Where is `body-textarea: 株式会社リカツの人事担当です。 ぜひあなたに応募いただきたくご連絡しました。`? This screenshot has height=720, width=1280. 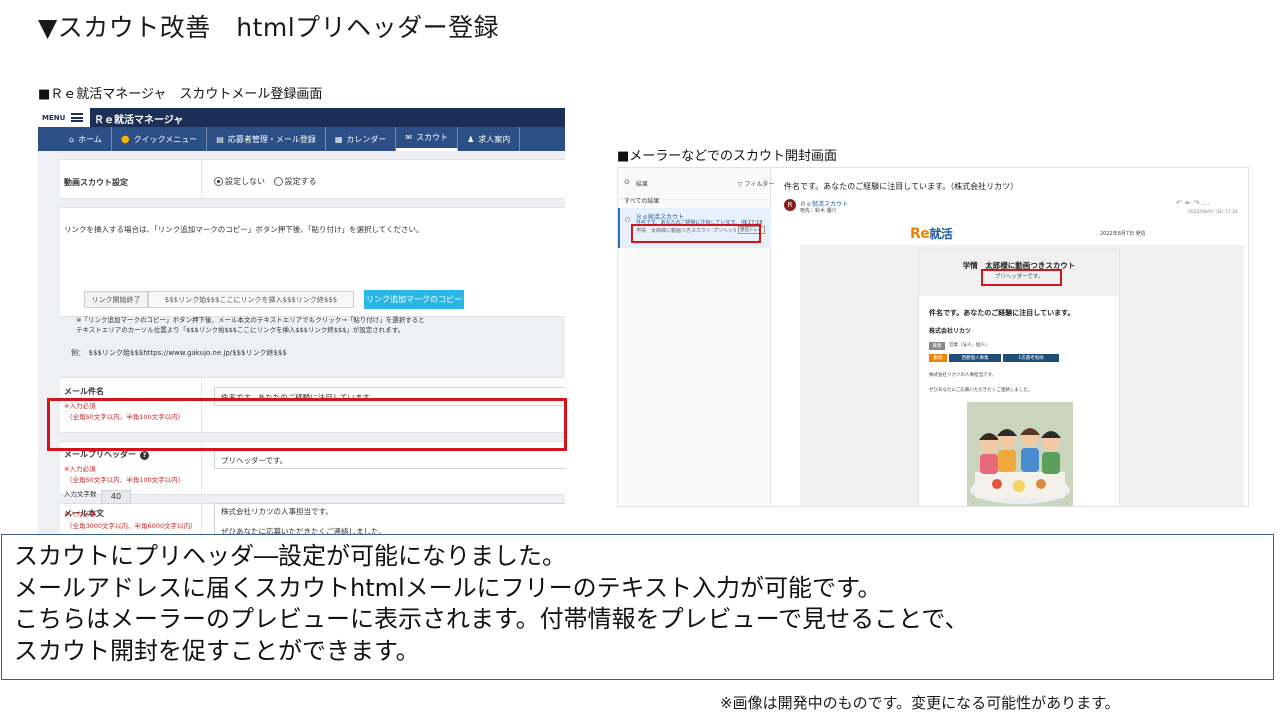 body-textarea: 株式会社リカツの人事担当です。 ぜひあなたに応募いただきたくご連絡しました。 is located at coordinates (389, 519).